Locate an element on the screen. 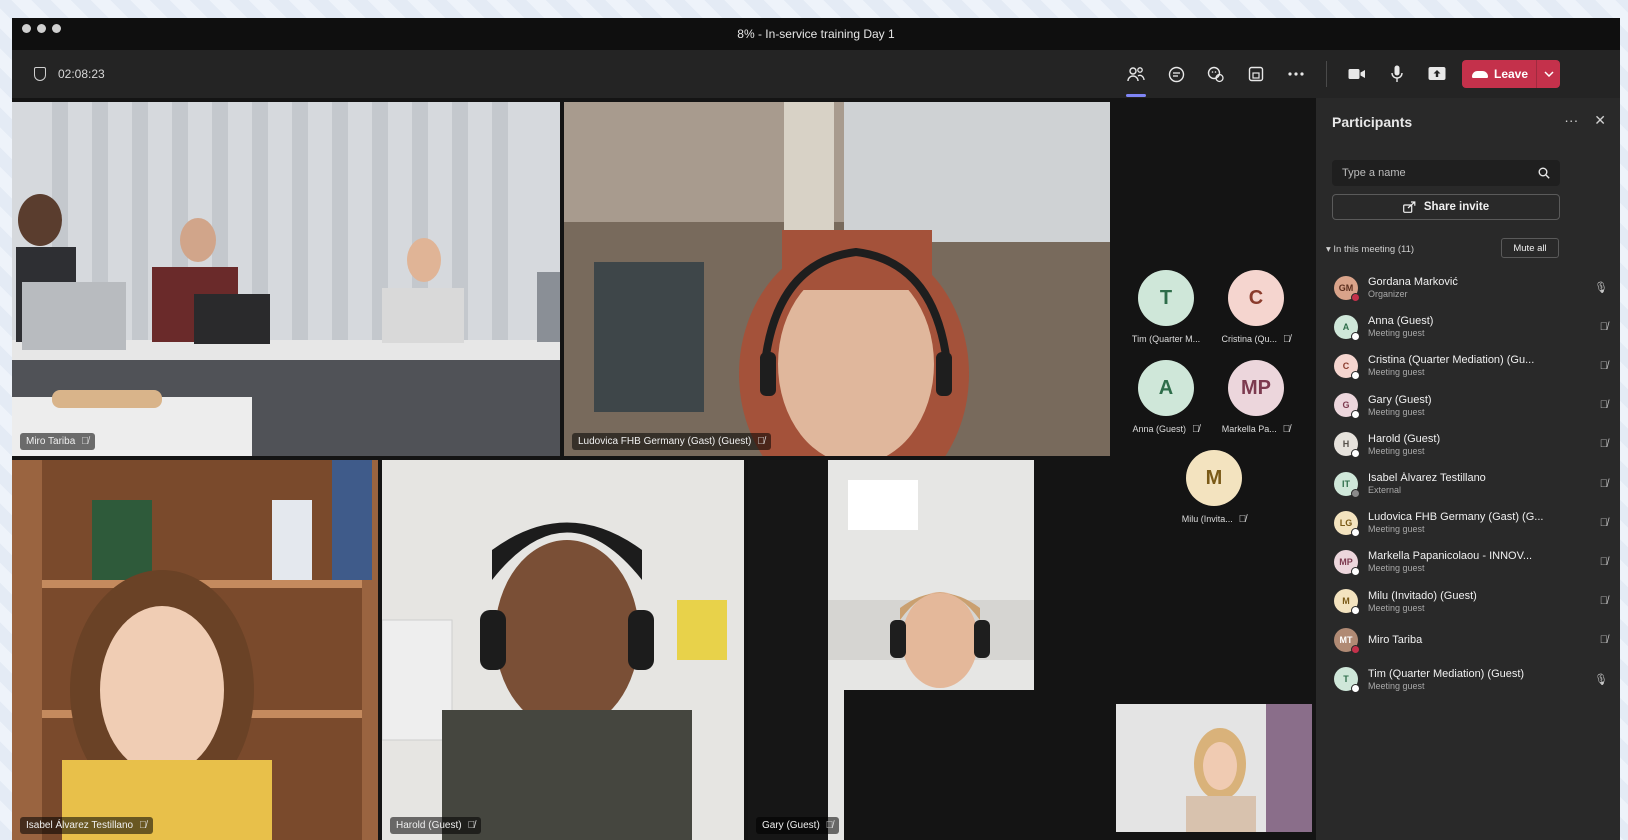 Image resolution: width=1628 pixels, height=840 pixels. video-feed-classroom is located at coordinates (286, 279).